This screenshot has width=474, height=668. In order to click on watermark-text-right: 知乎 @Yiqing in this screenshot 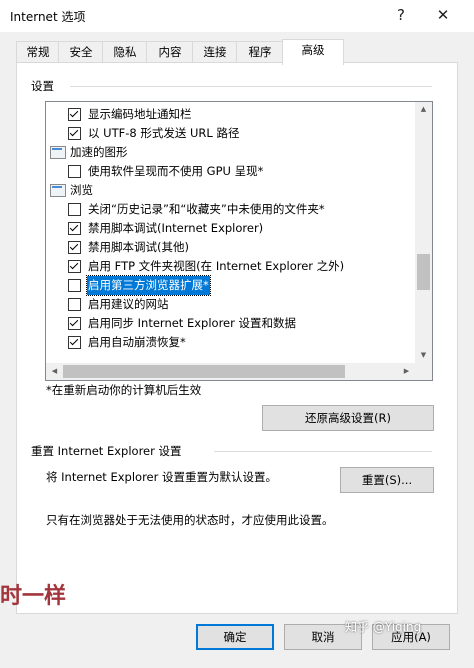, I will do `click(383, 627)`.